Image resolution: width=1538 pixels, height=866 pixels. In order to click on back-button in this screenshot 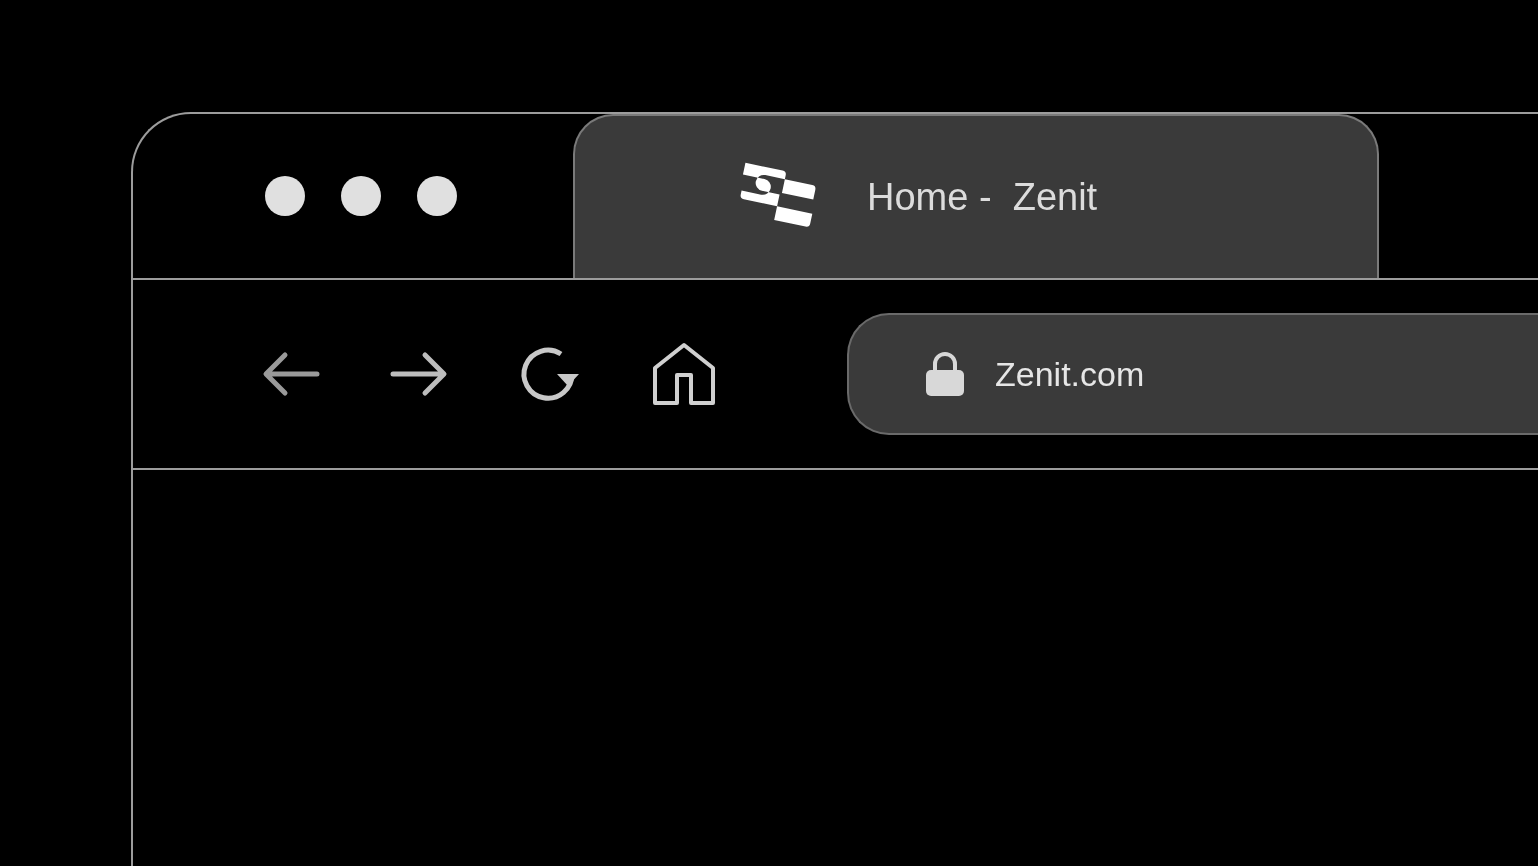, I will do `click(291, 374)`.